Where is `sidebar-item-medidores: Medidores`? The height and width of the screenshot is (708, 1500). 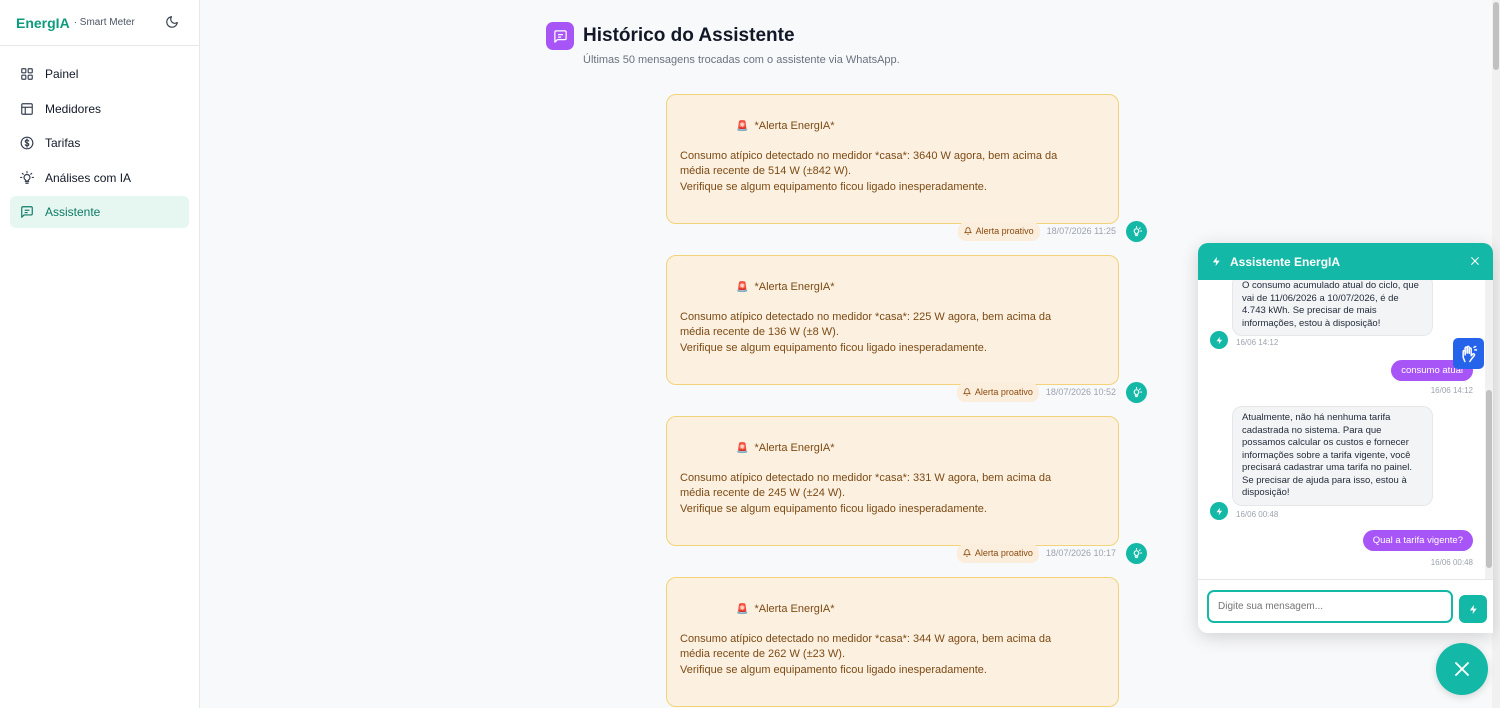
sidebar-item-medidores: Medidores is located at coordinates (99, 109).